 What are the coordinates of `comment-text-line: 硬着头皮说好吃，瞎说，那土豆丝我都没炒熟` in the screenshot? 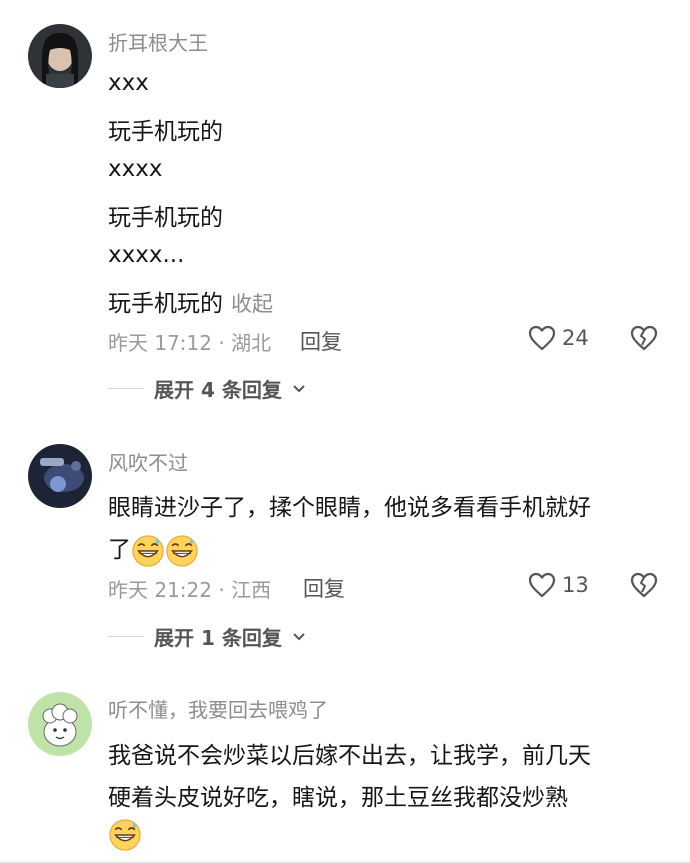 It's located at (338, 798).